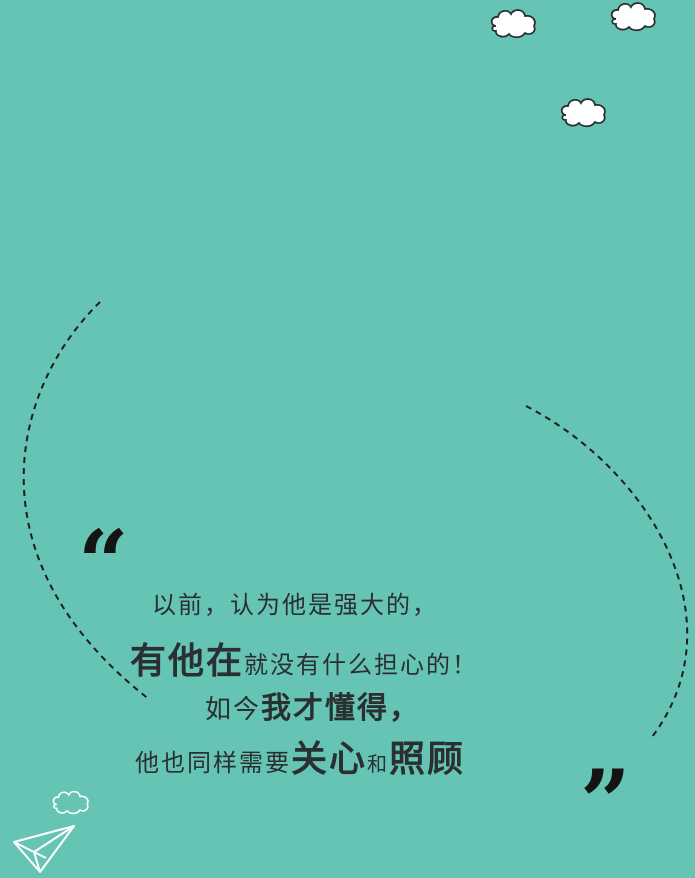 The image size is (695, 878). Describe the element at coordinates (361, 665) in the screenshot. I see `quote-line-2-rest: 就没有什么担心的！` at that location.